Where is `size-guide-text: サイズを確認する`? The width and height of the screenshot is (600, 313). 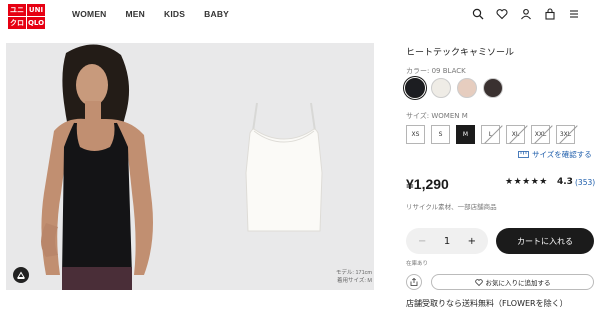 size-guide-text: サイズを確認する is located at coordinates (562, 154).